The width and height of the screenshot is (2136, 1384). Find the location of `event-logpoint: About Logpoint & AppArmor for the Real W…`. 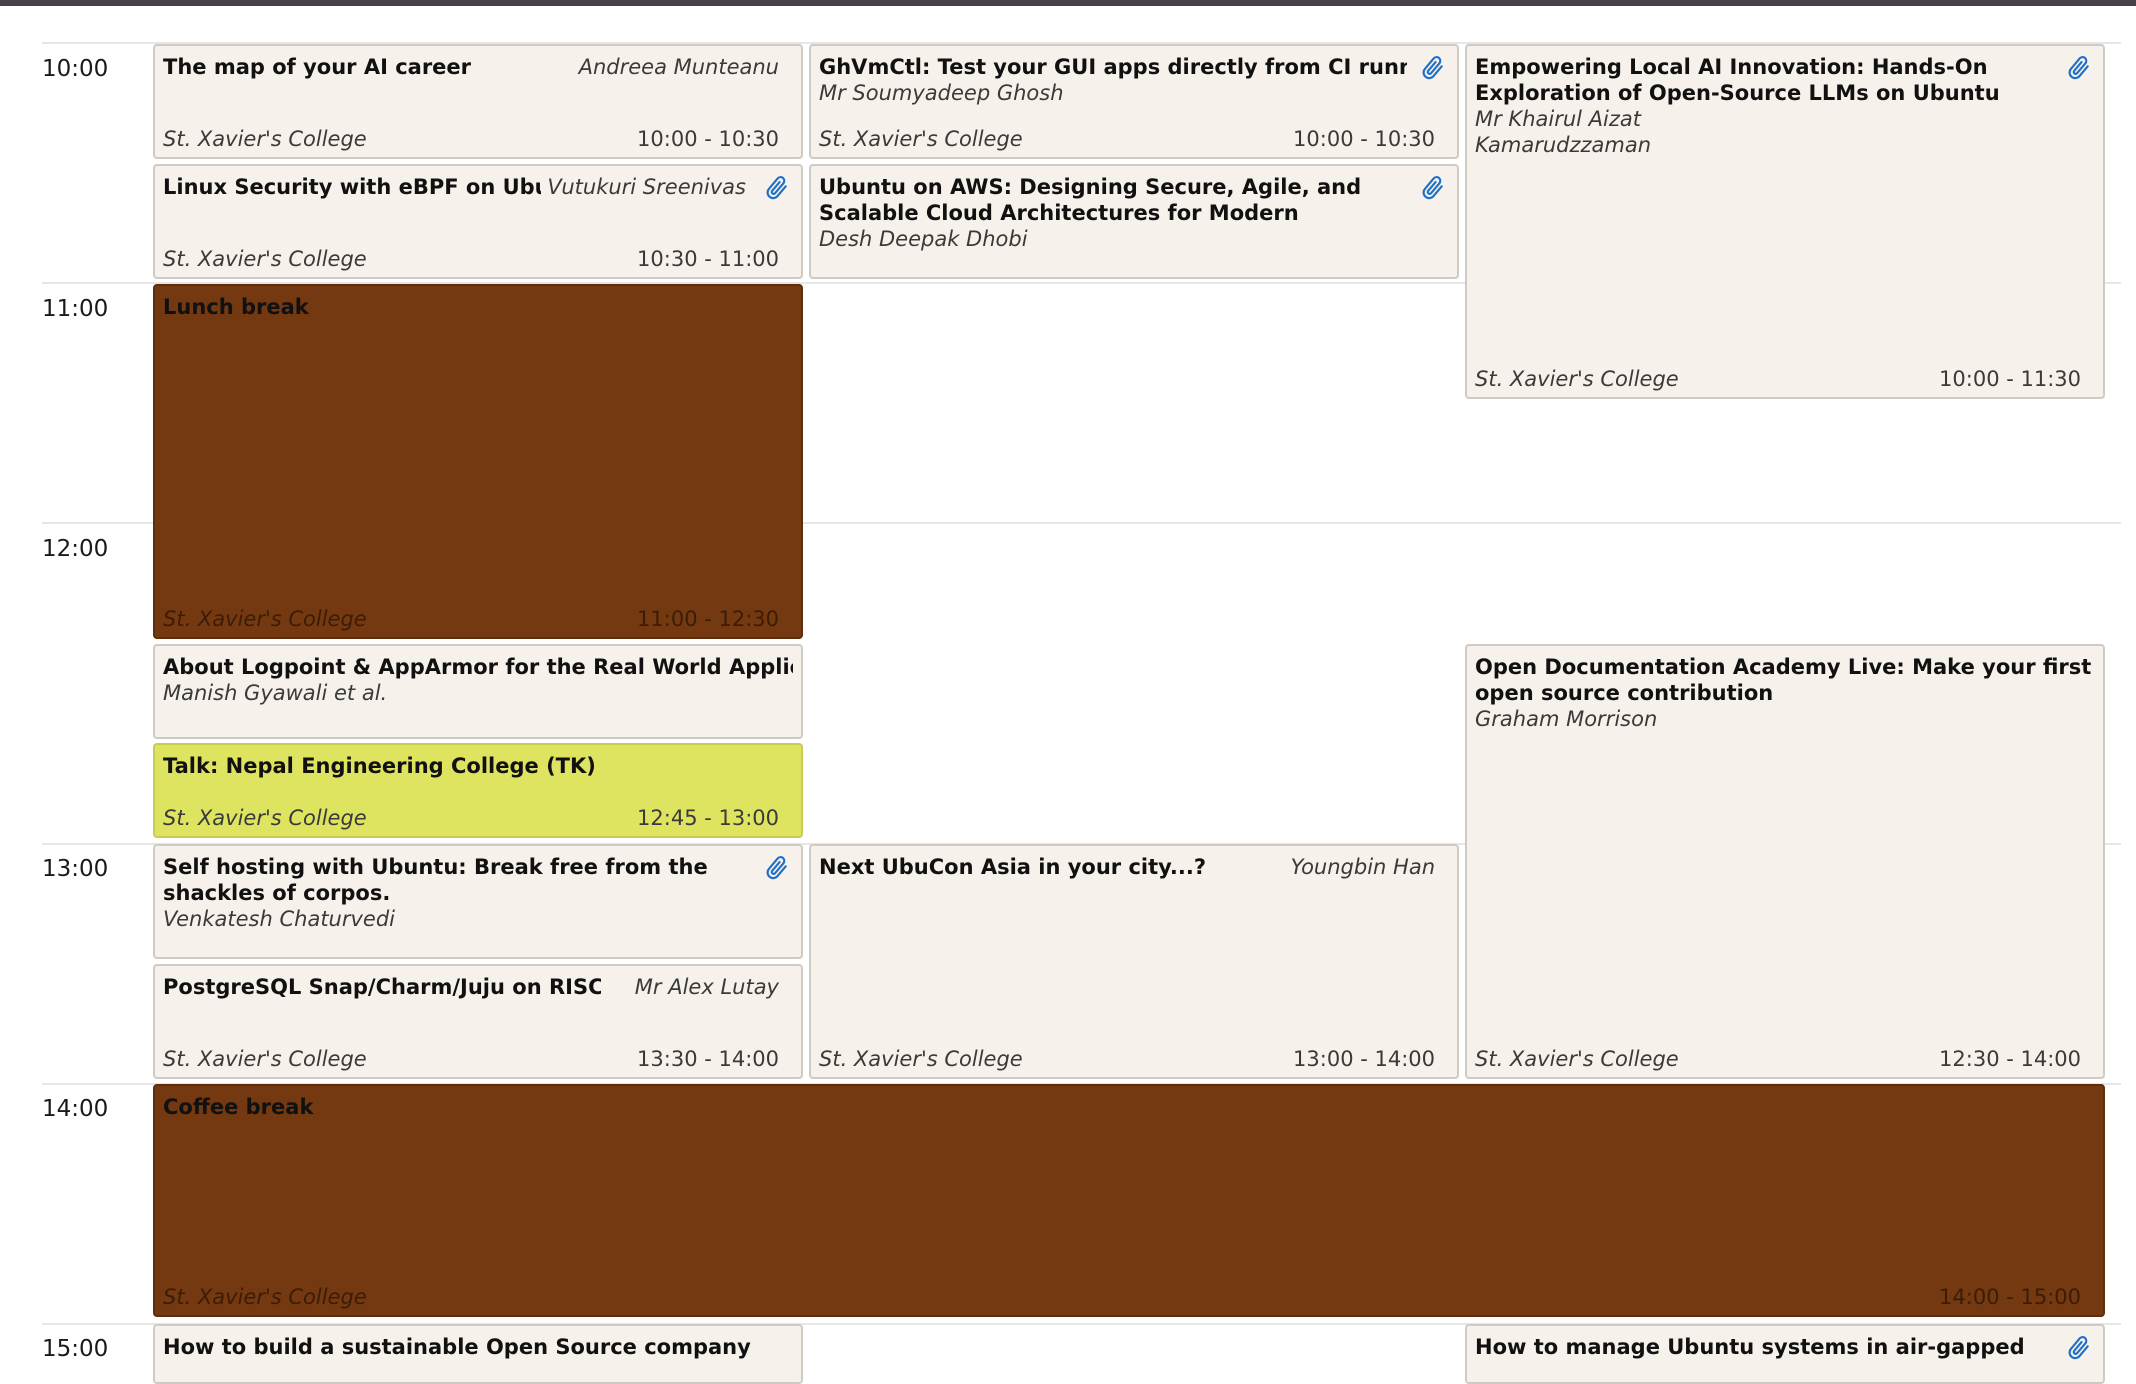

event-logpoint: About Logpoint & AppArmor for the Real W… is located at coordinates (478, 691).